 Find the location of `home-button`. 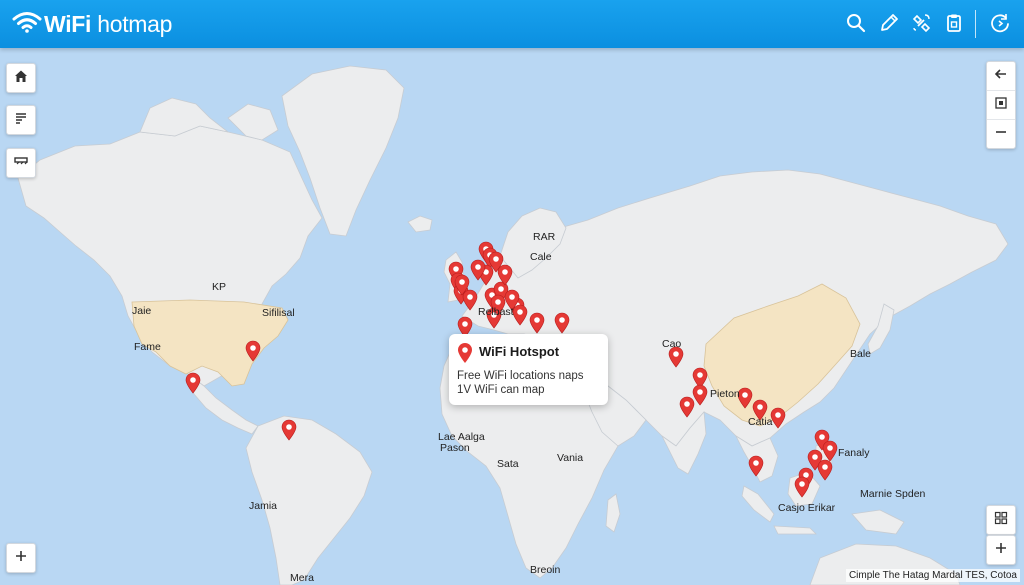

home-button is located at coordinates (21, 78).